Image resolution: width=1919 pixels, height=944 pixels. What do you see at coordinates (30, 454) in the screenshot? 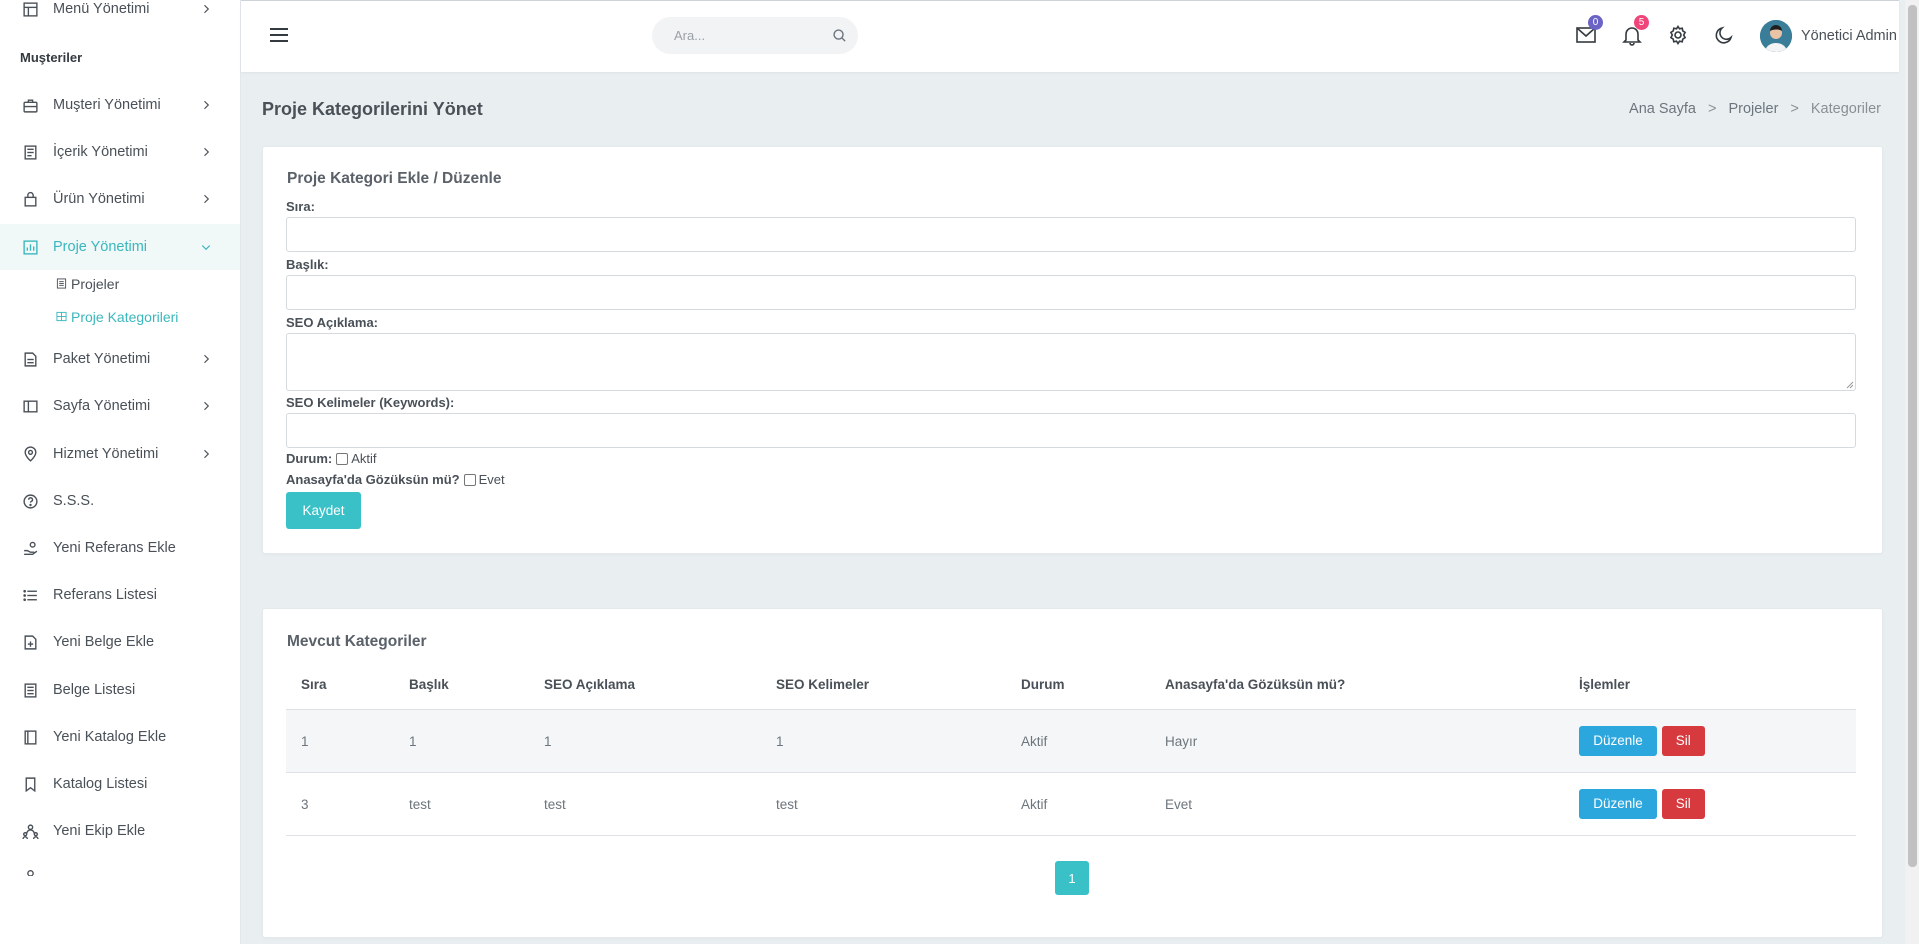
I see `map-pin-icon` at bounding box center [30, 454].